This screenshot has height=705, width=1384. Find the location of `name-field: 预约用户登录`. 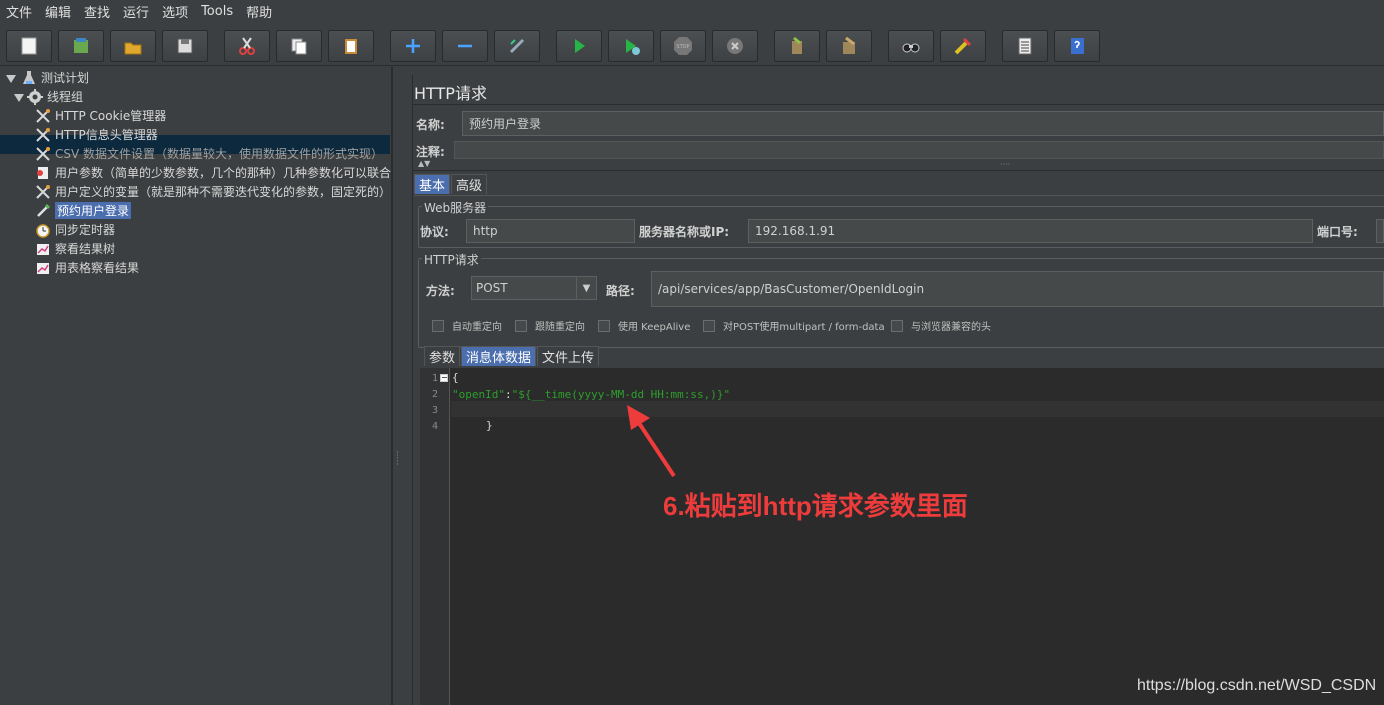

name-field: 预约用户登录 is located at coordinates (923, 123).